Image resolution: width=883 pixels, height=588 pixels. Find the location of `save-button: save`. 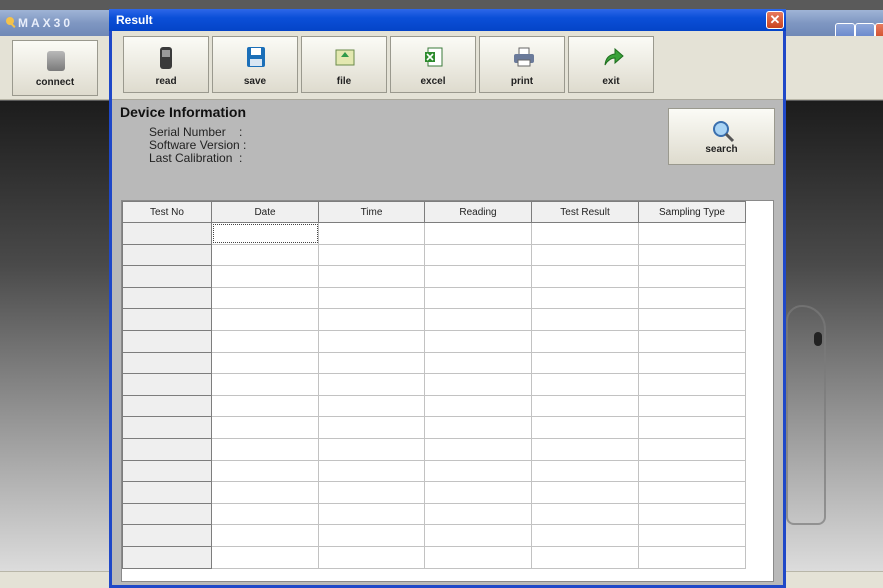

save-button: save is located at coordinates (255, 64).